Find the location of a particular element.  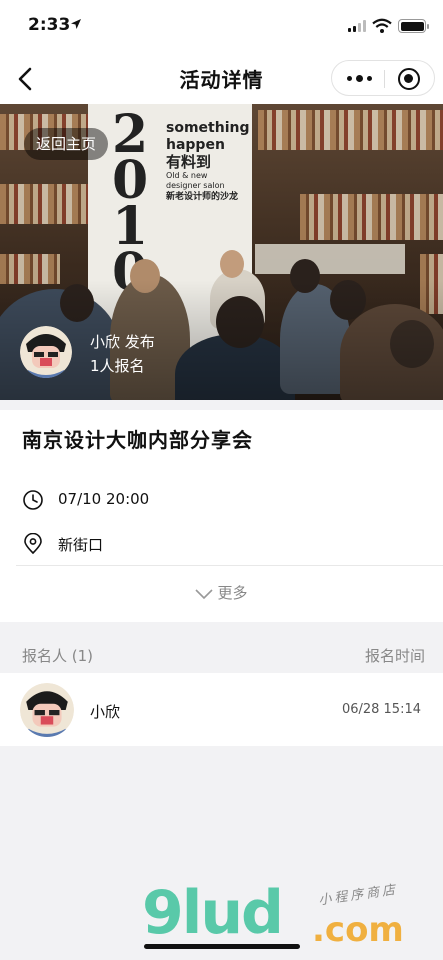

more-options-icon is located at coordinates (359, 78).